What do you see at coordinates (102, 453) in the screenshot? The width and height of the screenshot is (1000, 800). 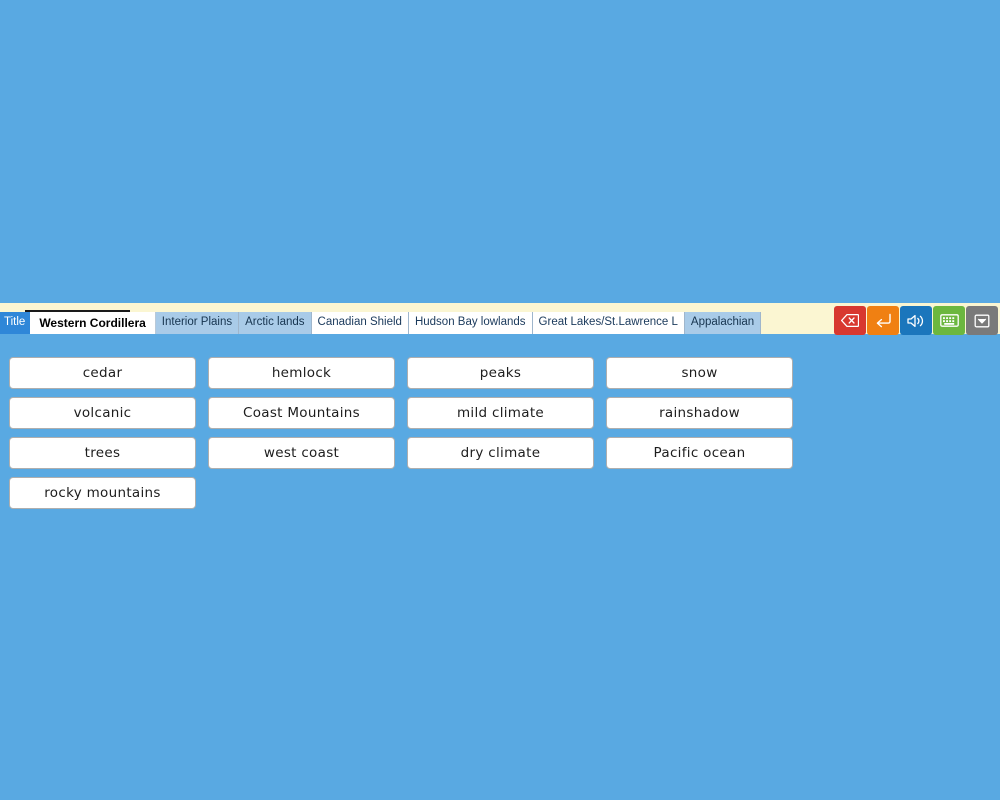 I see `word-card: trees` at bounding box center [102, 453].